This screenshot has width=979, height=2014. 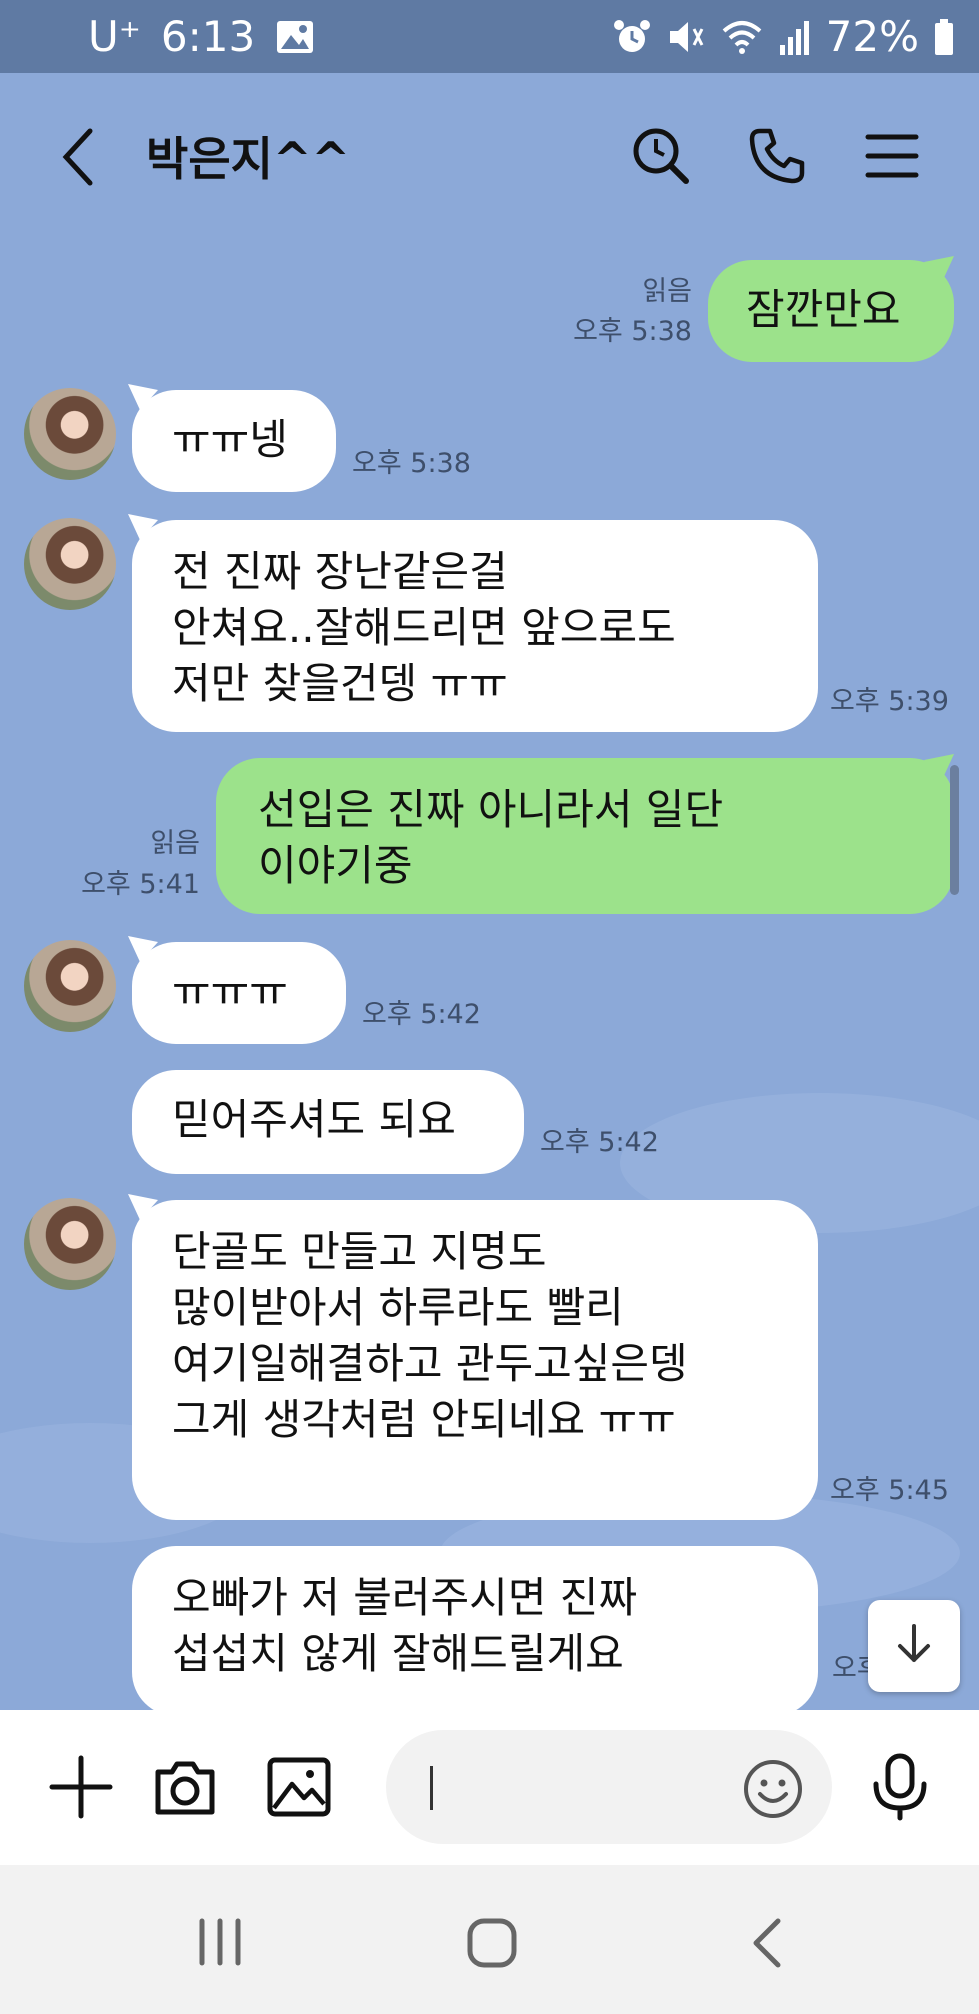 What do you see at coordinates (475, 1628) in the screenshot?
I see `incoming-message: 오빠가 저 불러주시면 진짜 섭섭치 않게 잘해드릴게요` at bounding box center [475, 1628].